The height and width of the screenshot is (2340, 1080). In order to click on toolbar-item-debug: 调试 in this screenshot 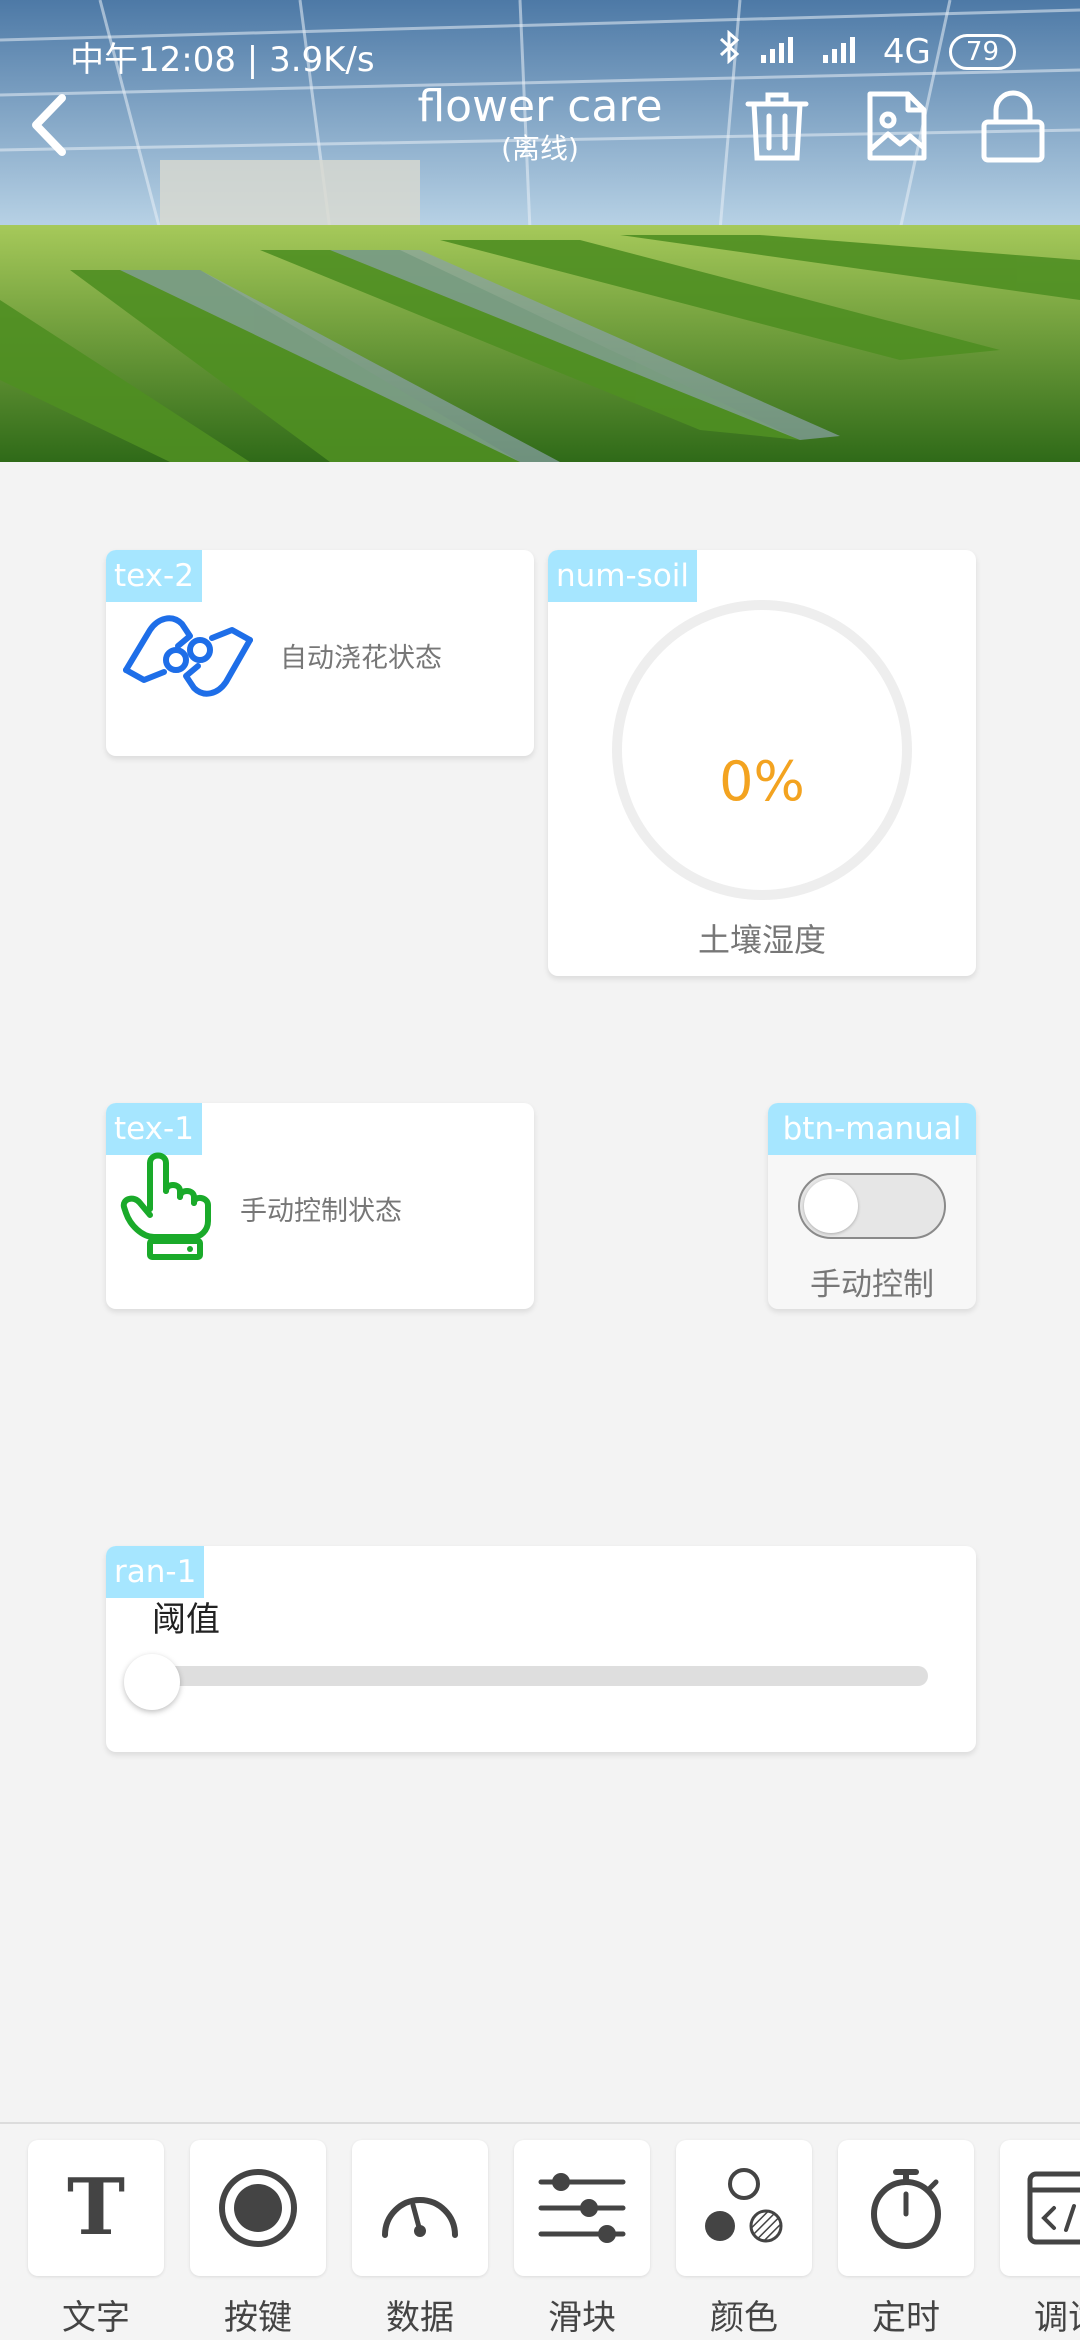, I will do `click(1040, 2239)`.